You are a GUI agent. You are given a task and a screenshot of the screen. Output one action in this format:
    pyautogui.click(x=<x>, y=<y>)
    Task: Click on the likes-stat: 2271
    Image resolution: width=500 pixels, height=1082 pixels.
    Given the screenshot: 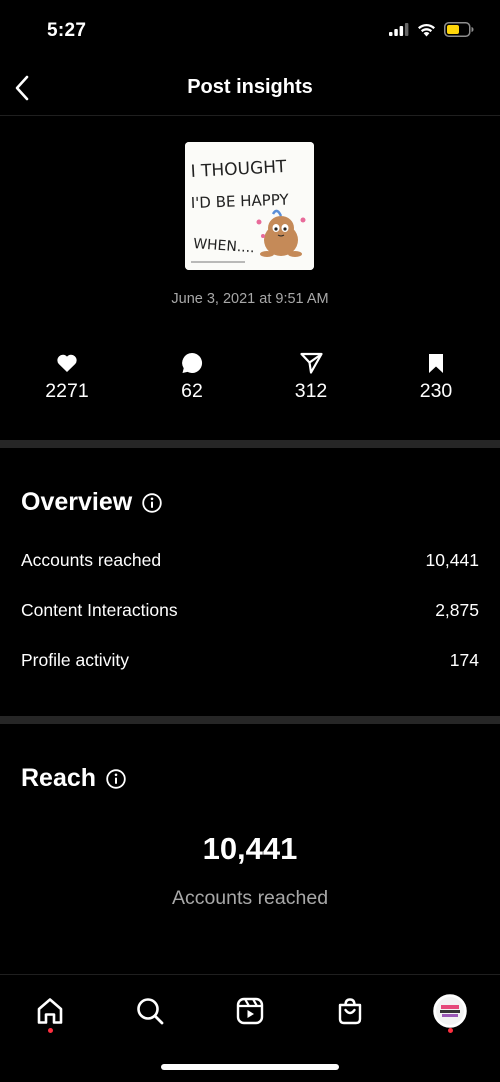 What is the action you would take?
    pyautogui.click(x=67, y=377)
    